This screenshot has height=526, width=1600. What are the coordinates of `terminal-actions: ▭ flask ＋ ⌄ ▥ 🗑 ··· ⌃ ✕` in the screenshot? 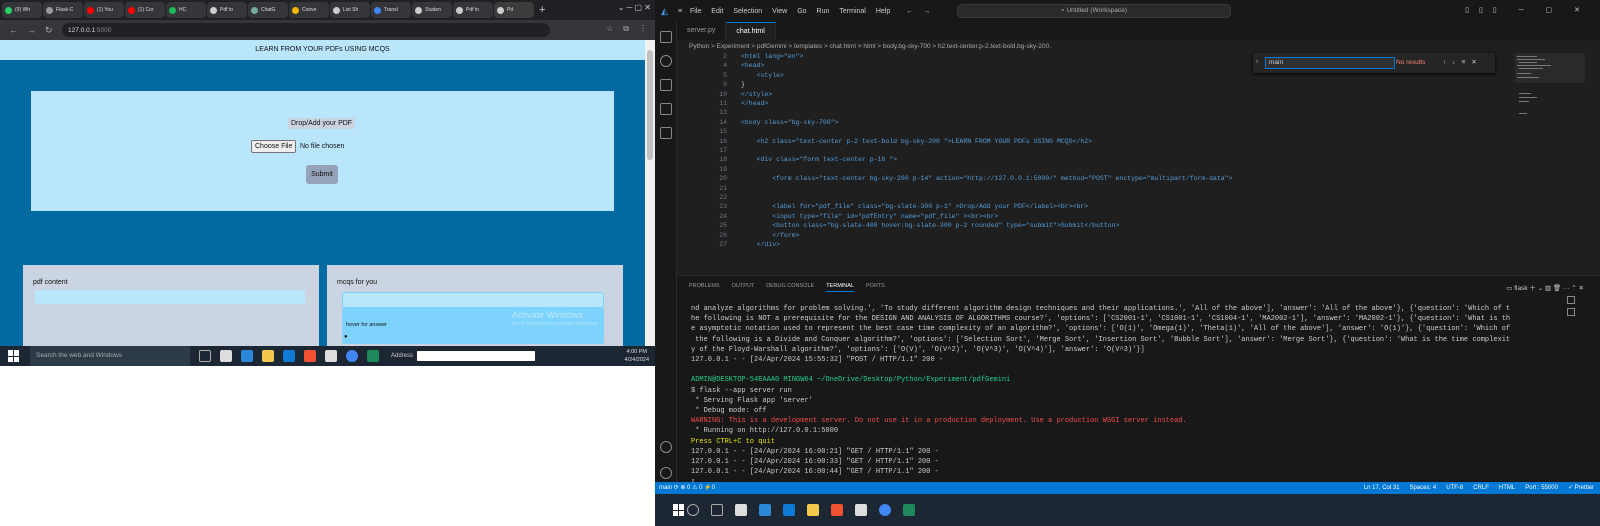 It's located at (1545, 287).